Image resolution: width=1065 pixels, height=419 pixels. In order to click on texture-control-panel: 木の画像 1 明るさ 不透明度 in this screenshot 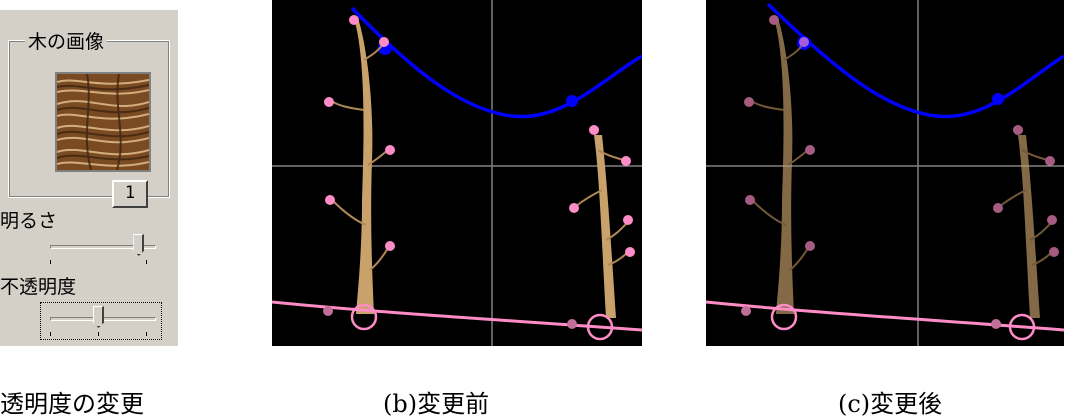, I will do `click(89, 178)`.